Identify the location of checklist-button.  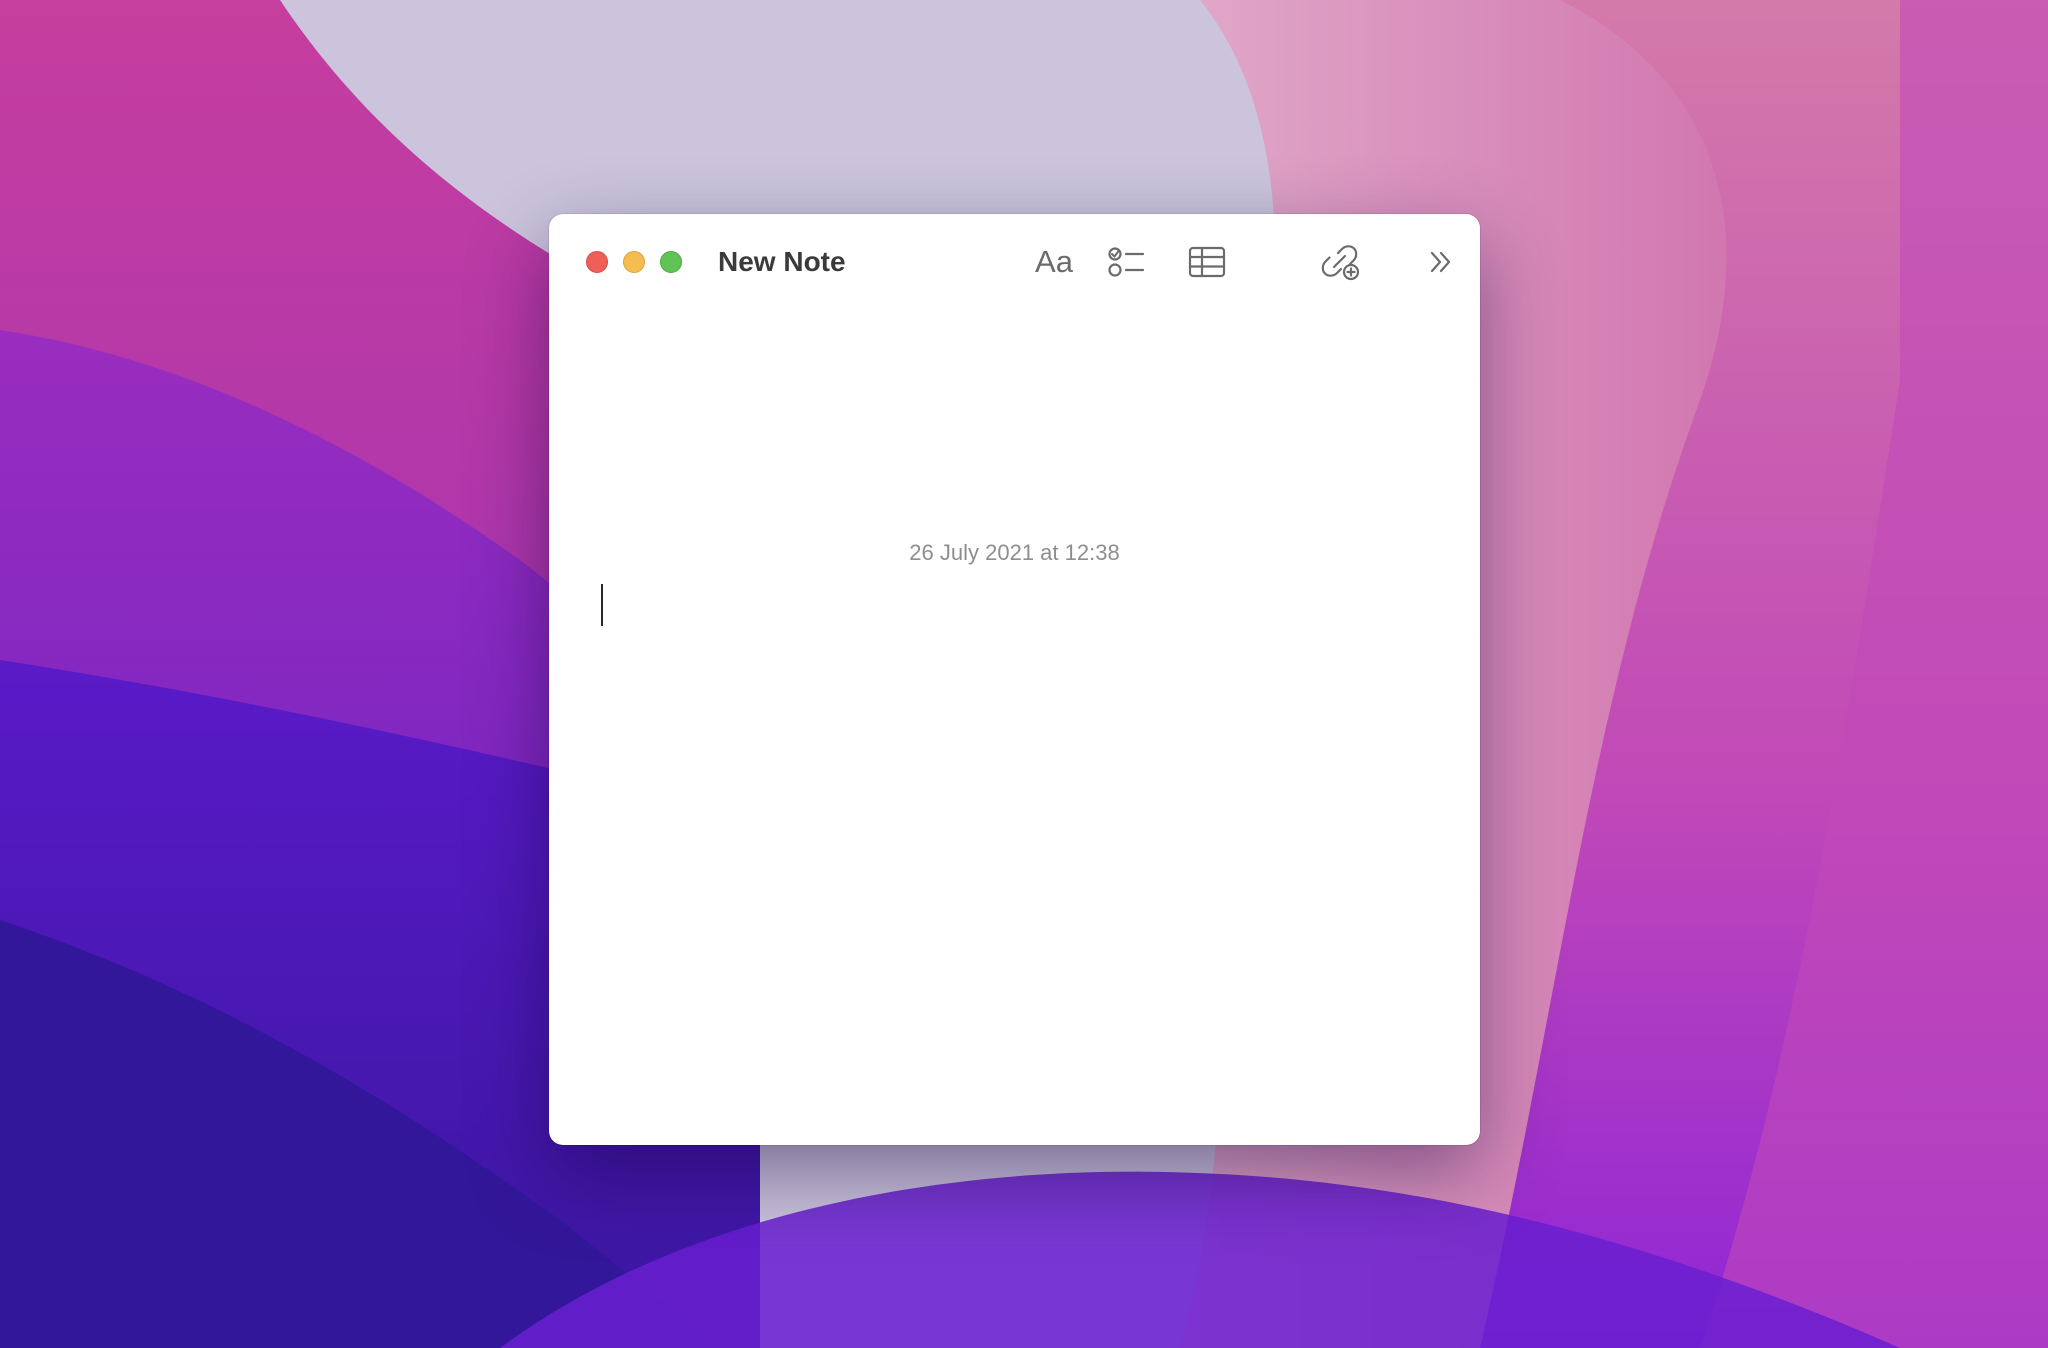
(1127, 262).